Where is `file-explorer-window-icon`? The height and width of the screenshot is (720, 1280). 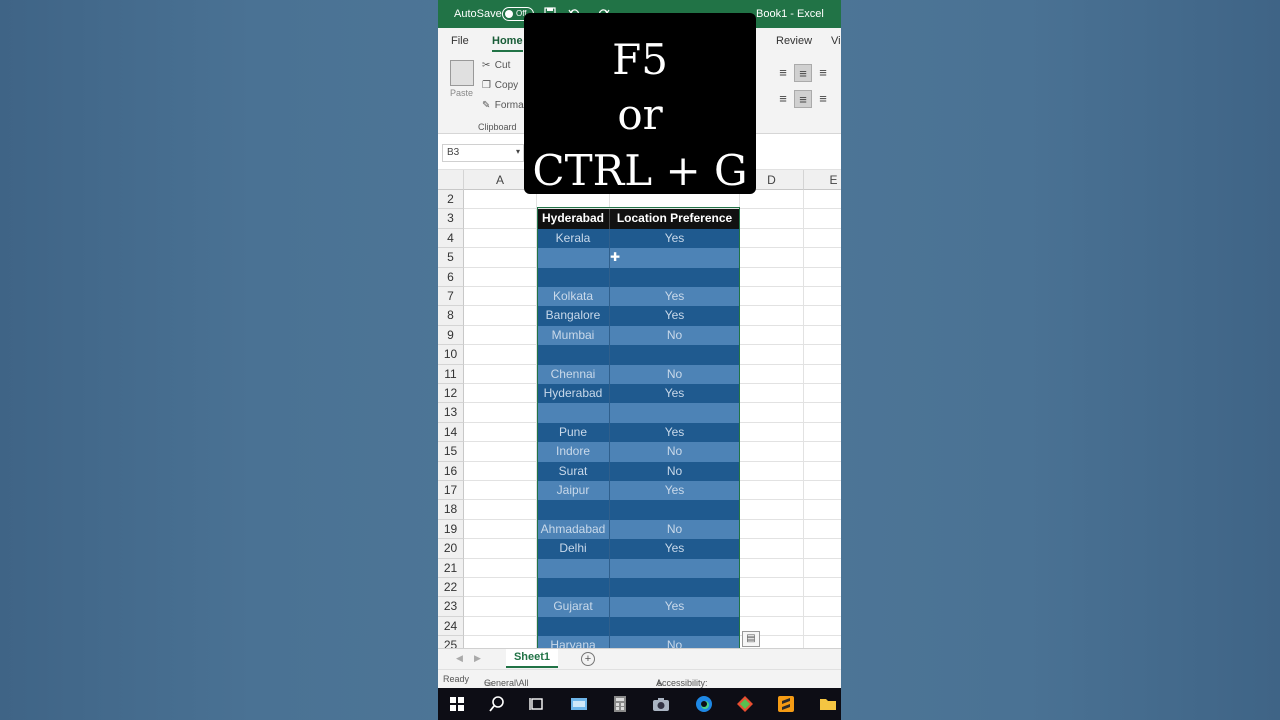
file-explorer-window-icon is located at coordinates (579, 704).